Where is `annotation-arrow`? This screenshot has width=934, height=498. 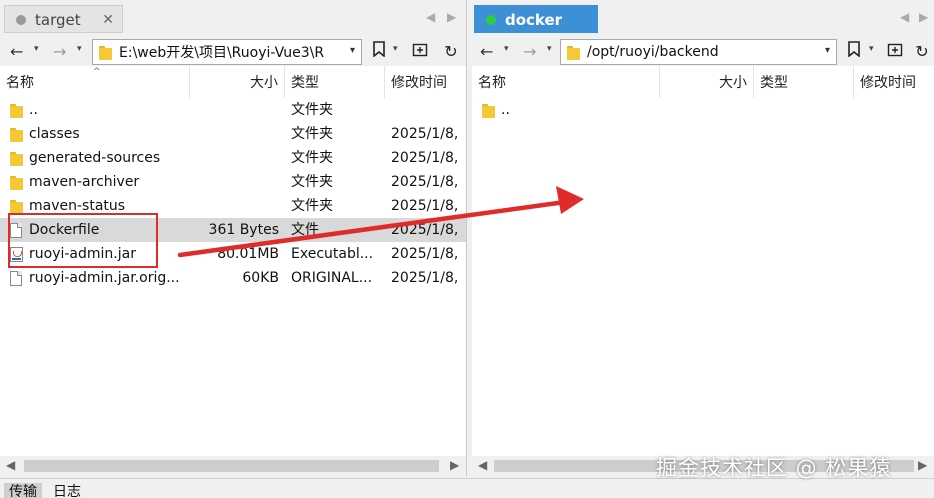
annotation-arrow is located at coordinates (380, 222).